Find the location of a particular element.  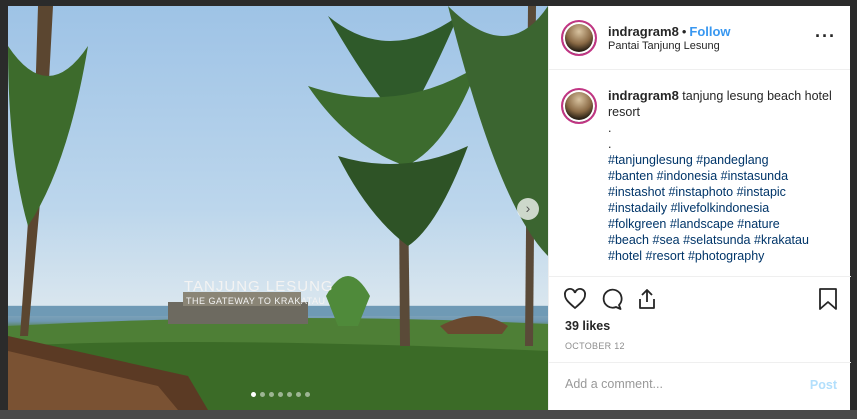

hashtag-link: #banten is located at coordinates (630, 176).